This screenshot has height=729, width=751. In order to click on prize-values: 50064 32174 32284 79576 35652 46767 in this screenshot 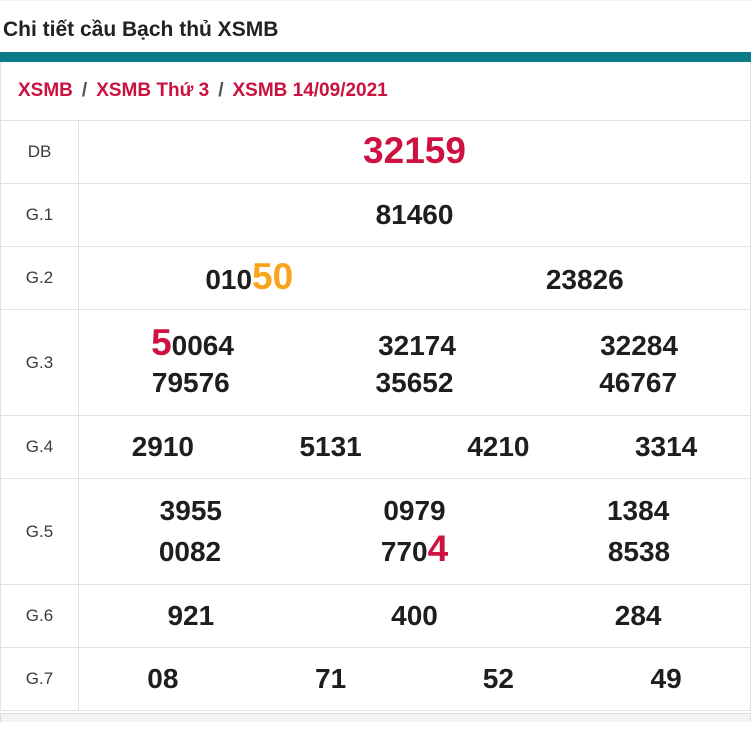, I will do `click(414, 362)`.